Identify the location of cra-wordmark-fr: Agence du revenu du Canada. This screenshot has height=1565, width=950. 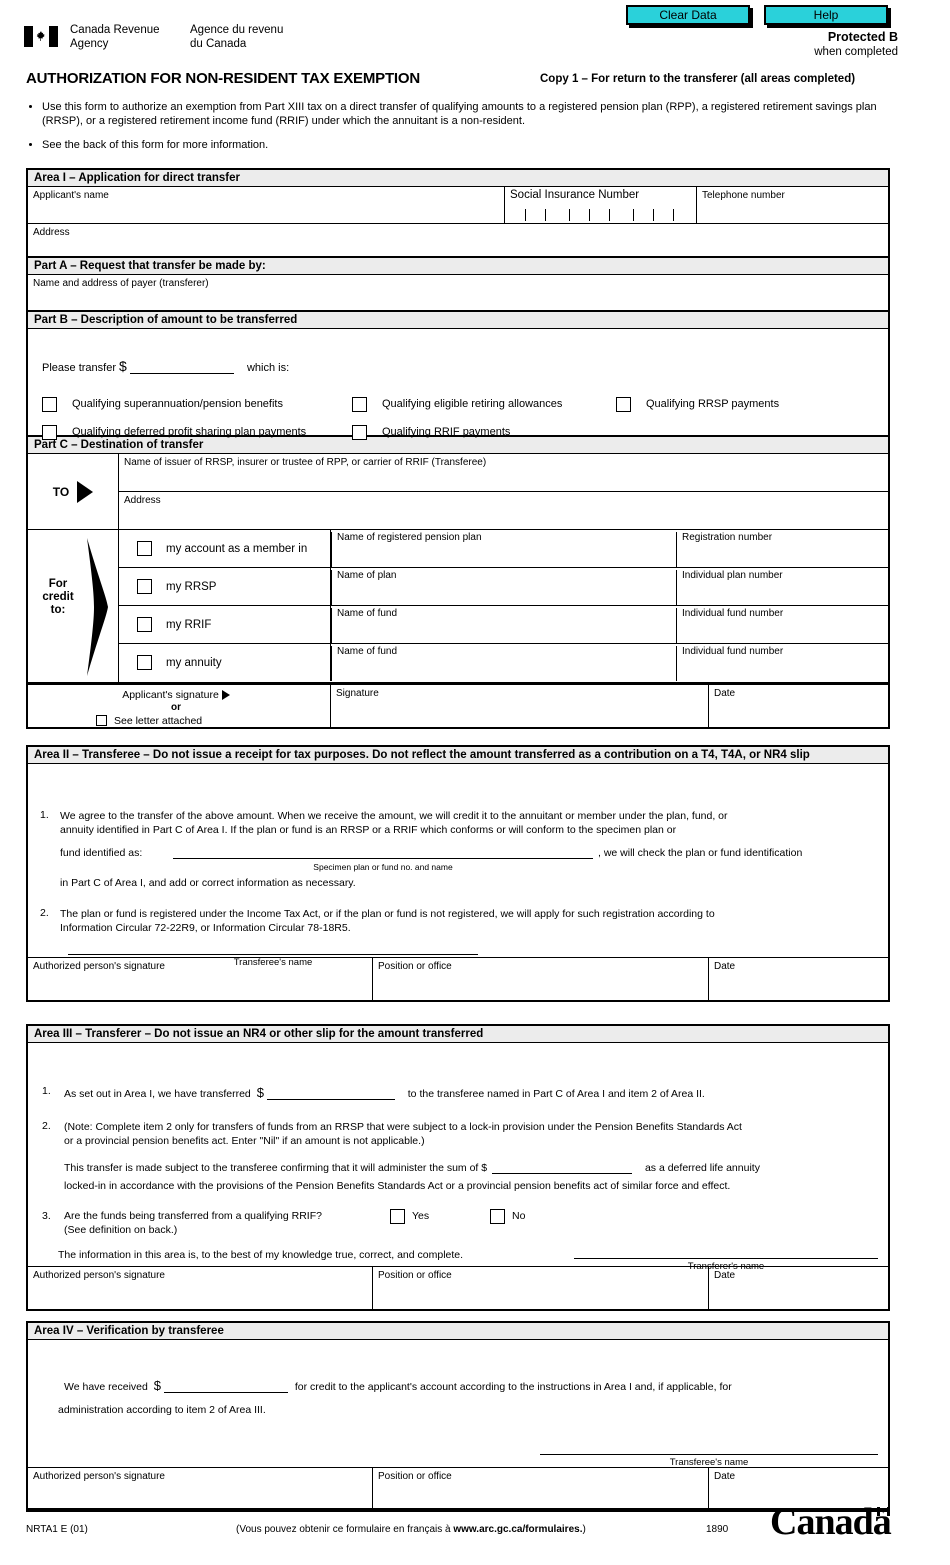
(236, 37).